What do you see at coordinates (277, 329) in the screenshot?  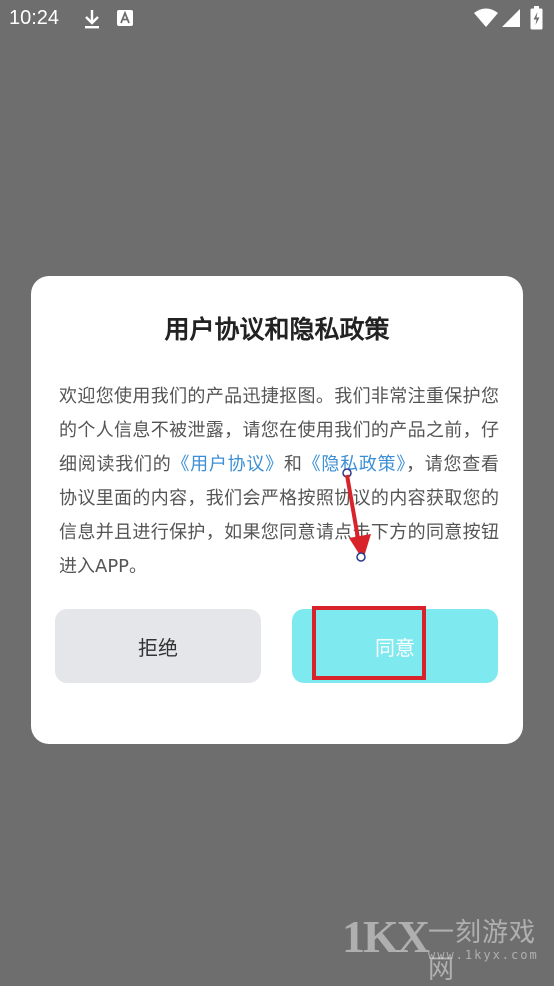 I see `dialog-title: 用户协议和隐私政策` at bounding box center [277, 329].